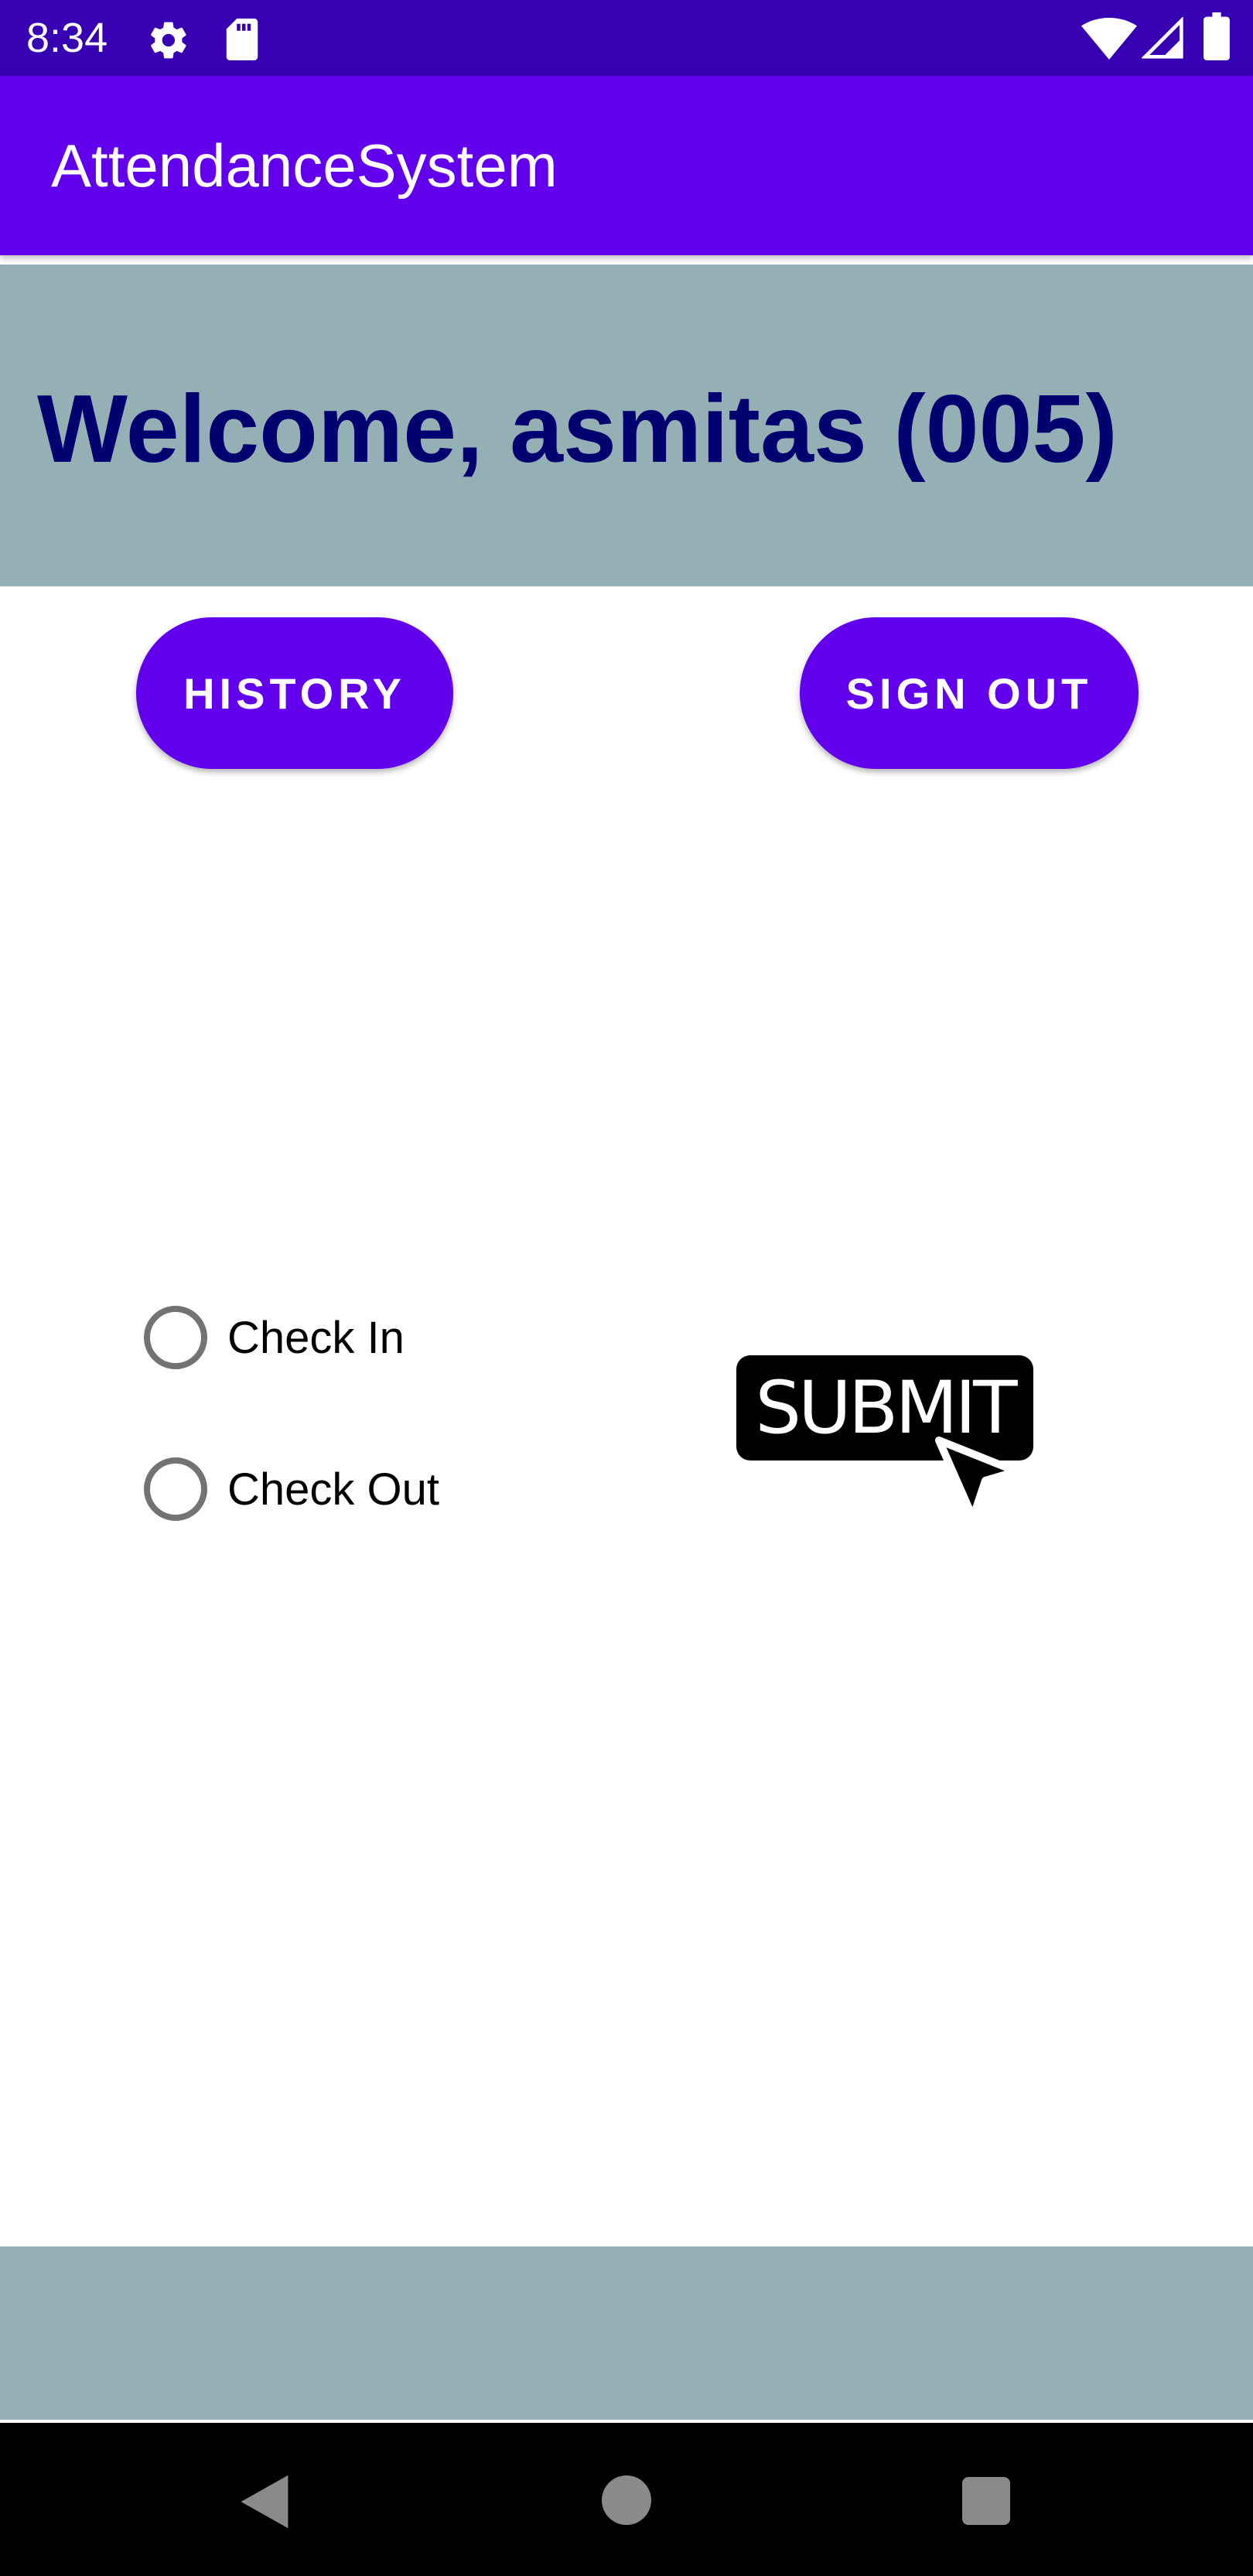 The width and height of the screenshot is (1253, 2576). I want to click on history-button: HISTORY, so click(294, 693).